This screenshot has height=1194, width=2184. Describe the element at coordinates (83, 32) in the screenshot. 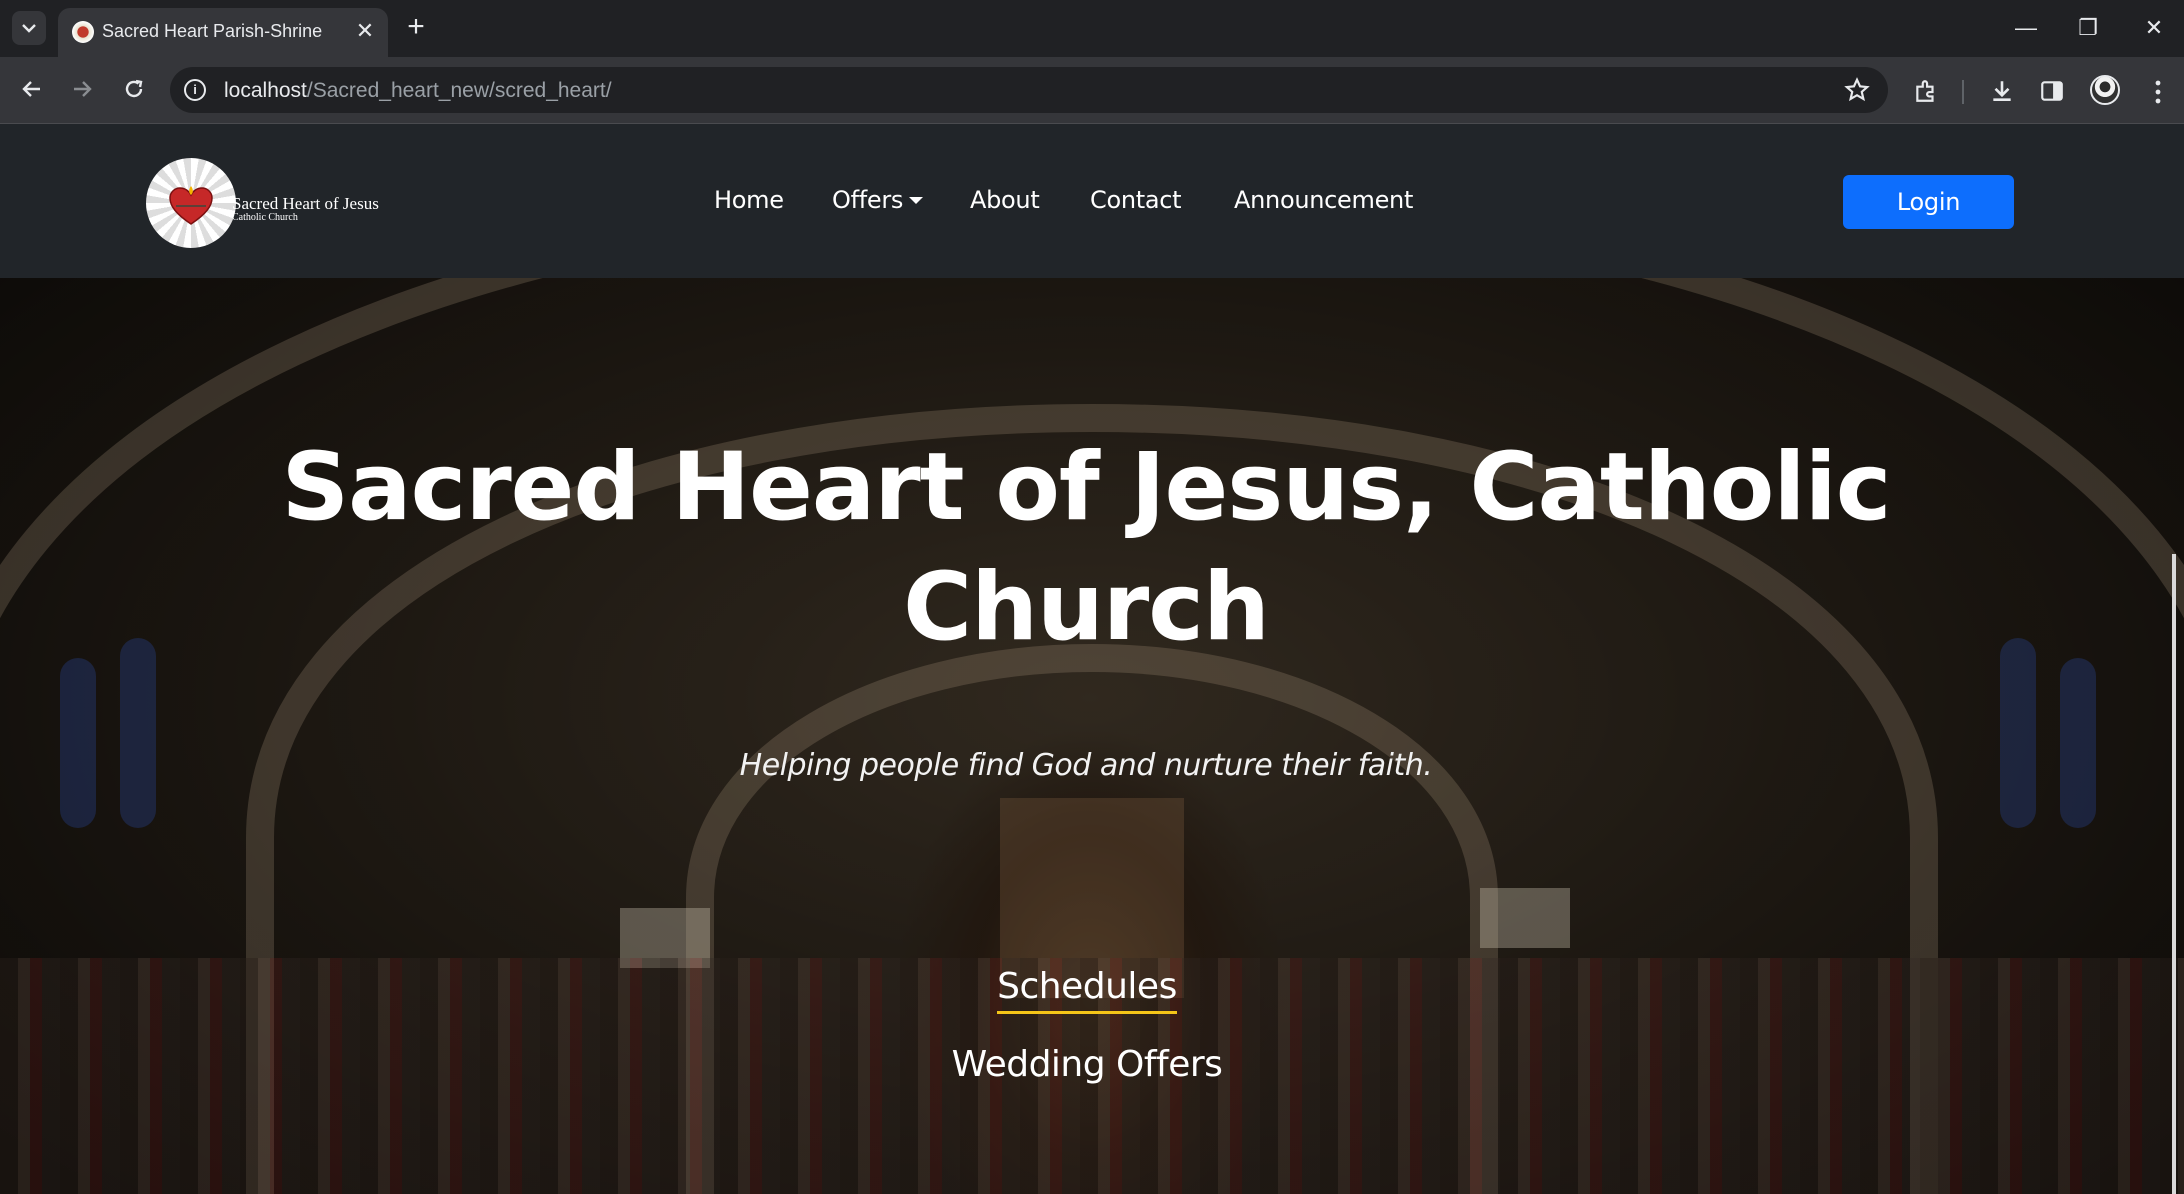

I see `favicon-icon` at that location.